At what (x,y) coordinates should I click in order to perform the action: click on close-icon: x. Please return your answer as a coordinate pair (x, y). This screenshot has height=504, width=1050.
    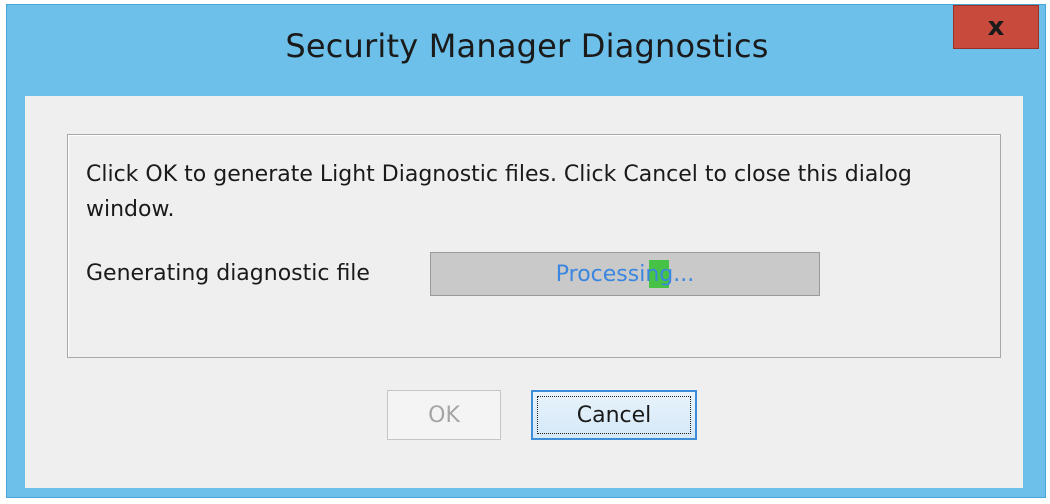
    Looking at the image, I should click on (996, 27).